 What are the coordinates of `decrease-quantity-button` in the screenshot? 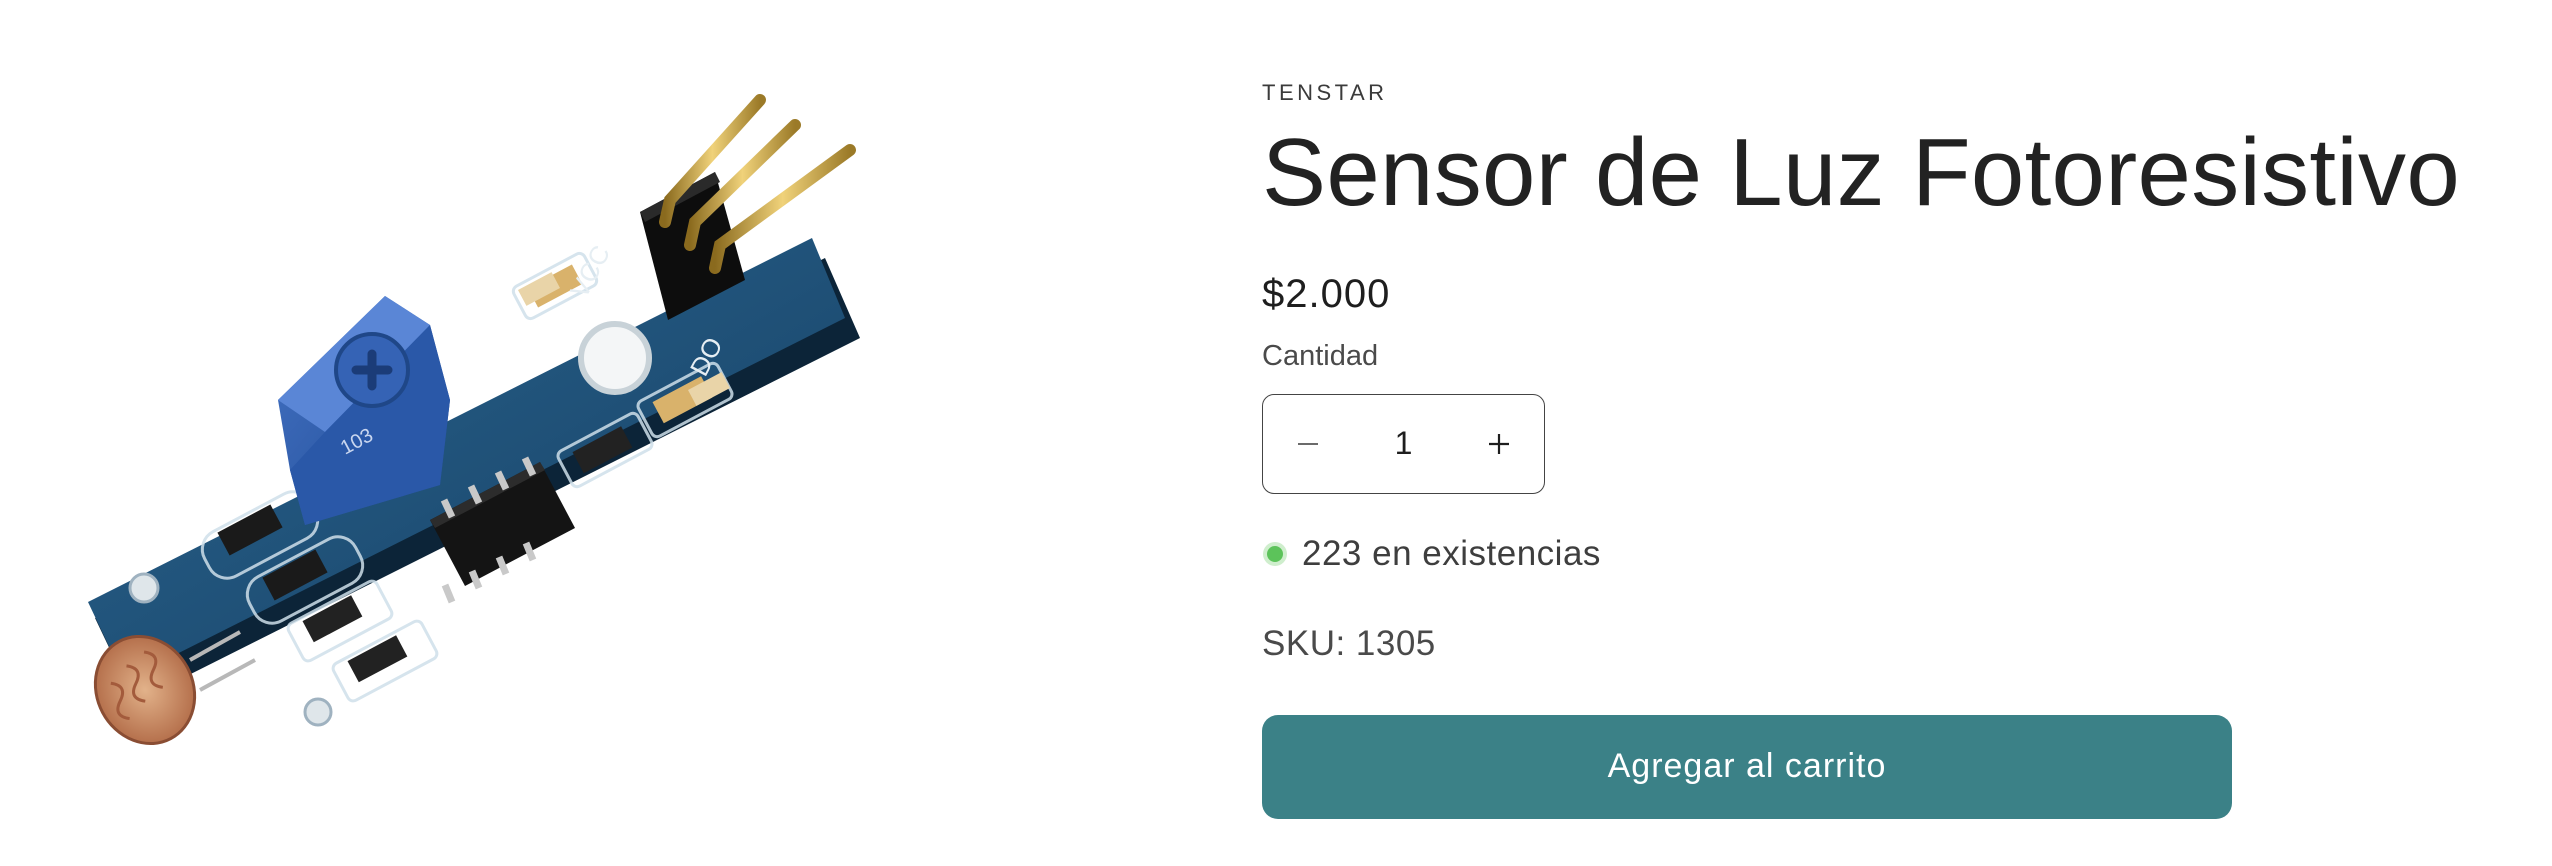 It's located at (1308, 444).